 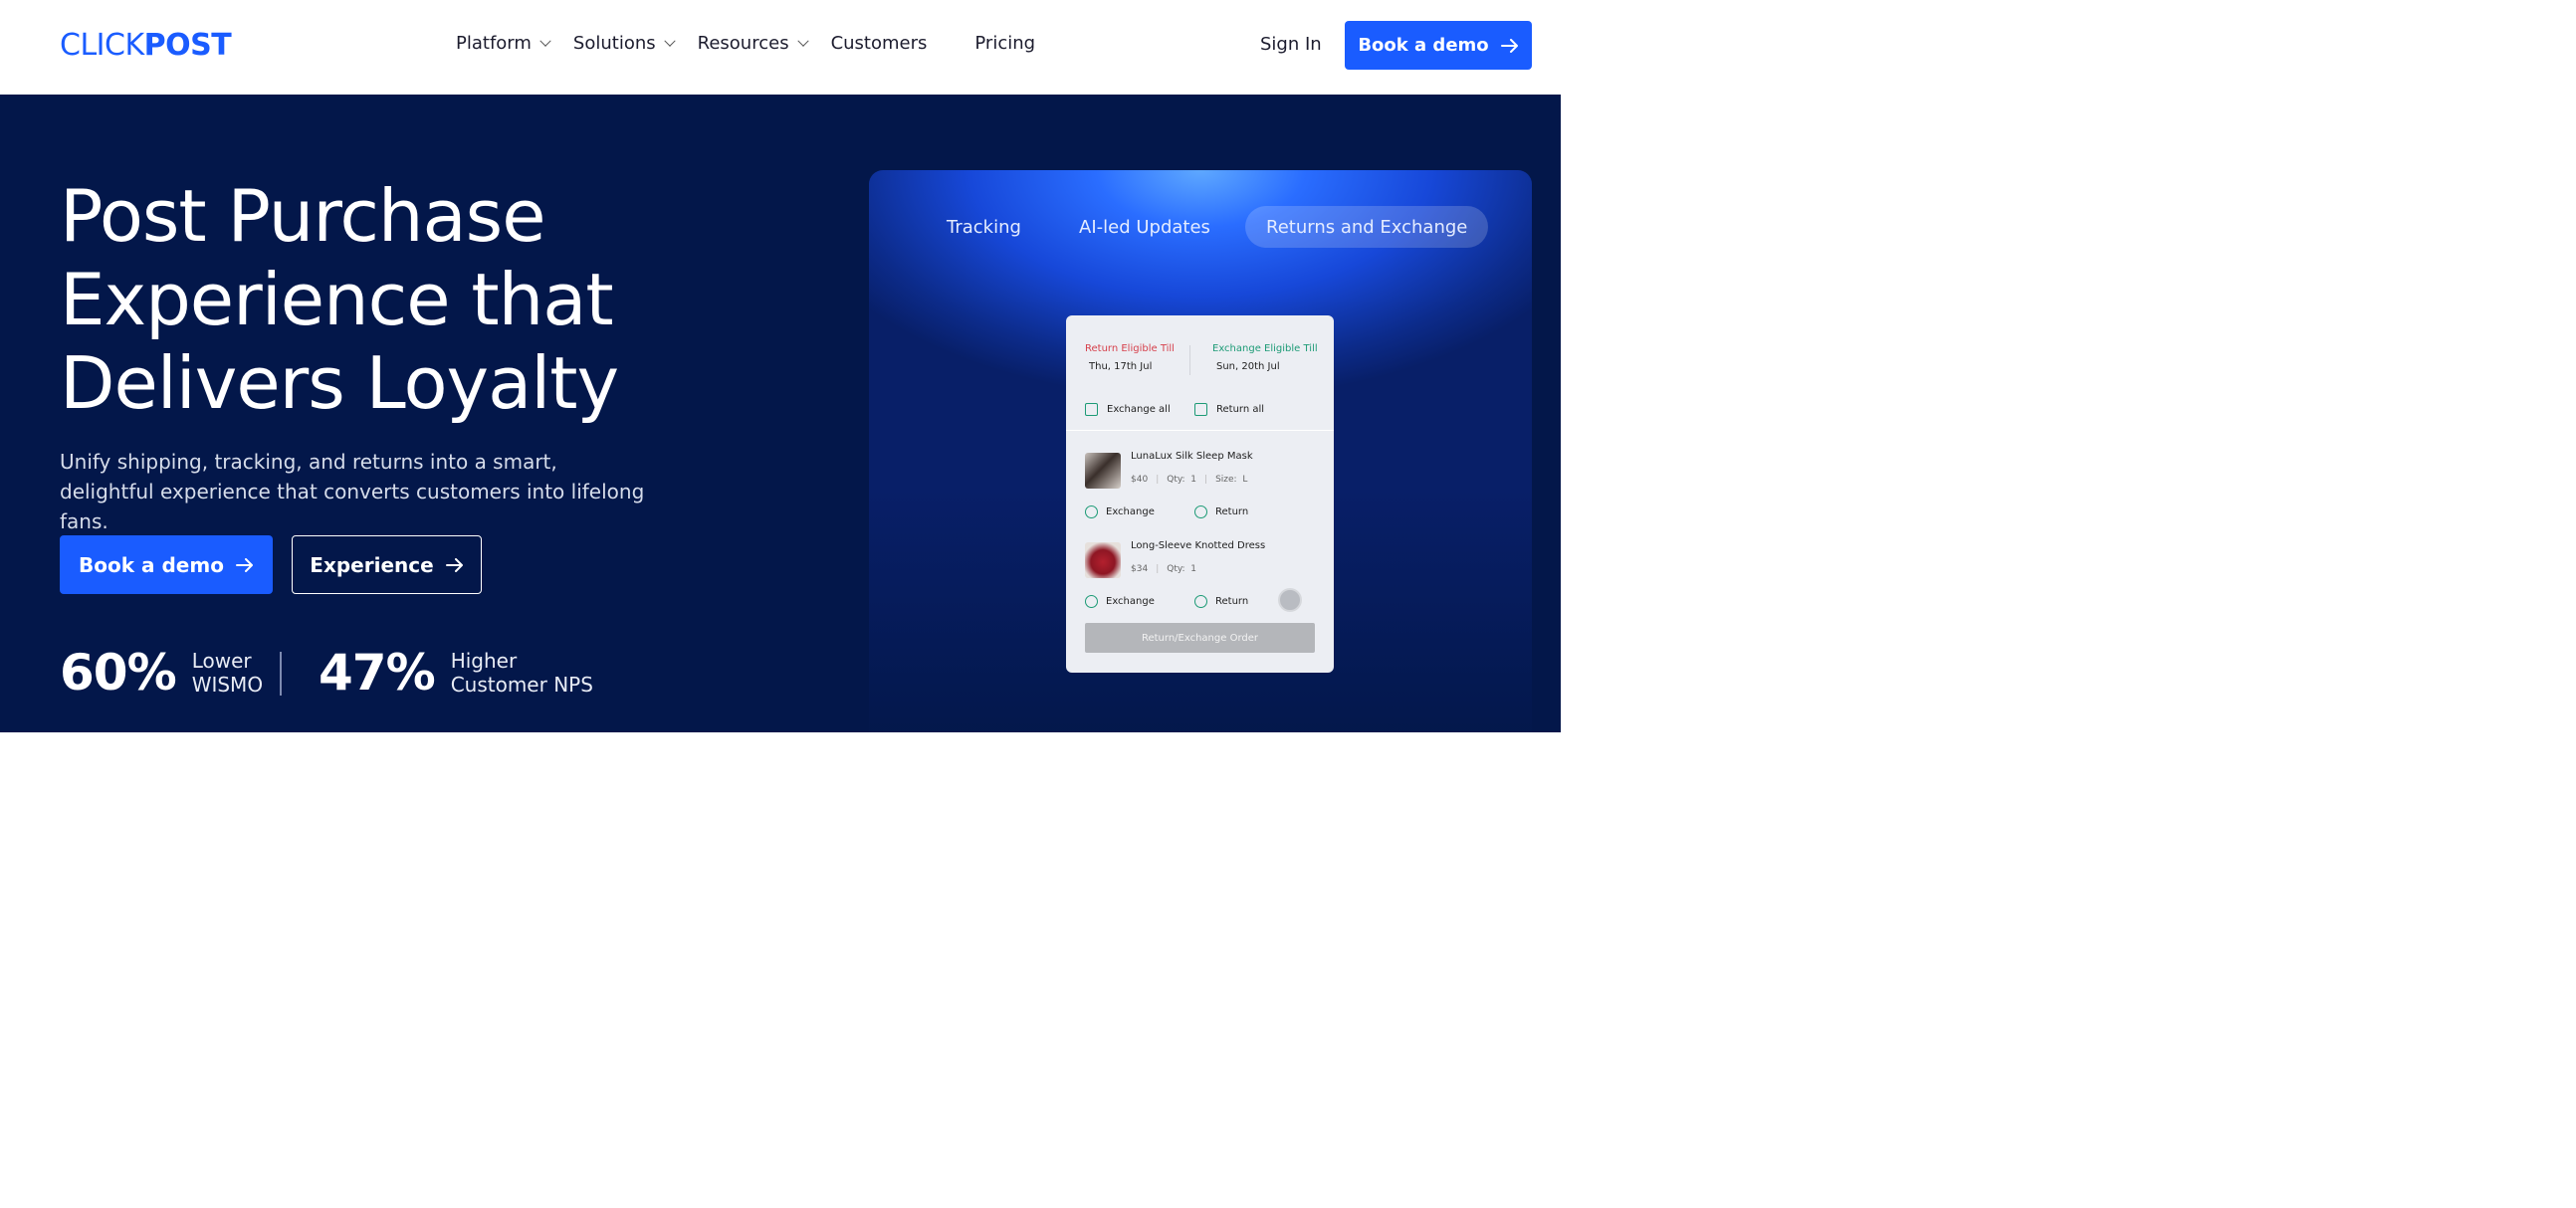 I want to click on stat-label-line-1: Lower, so click(x=221, y=661).